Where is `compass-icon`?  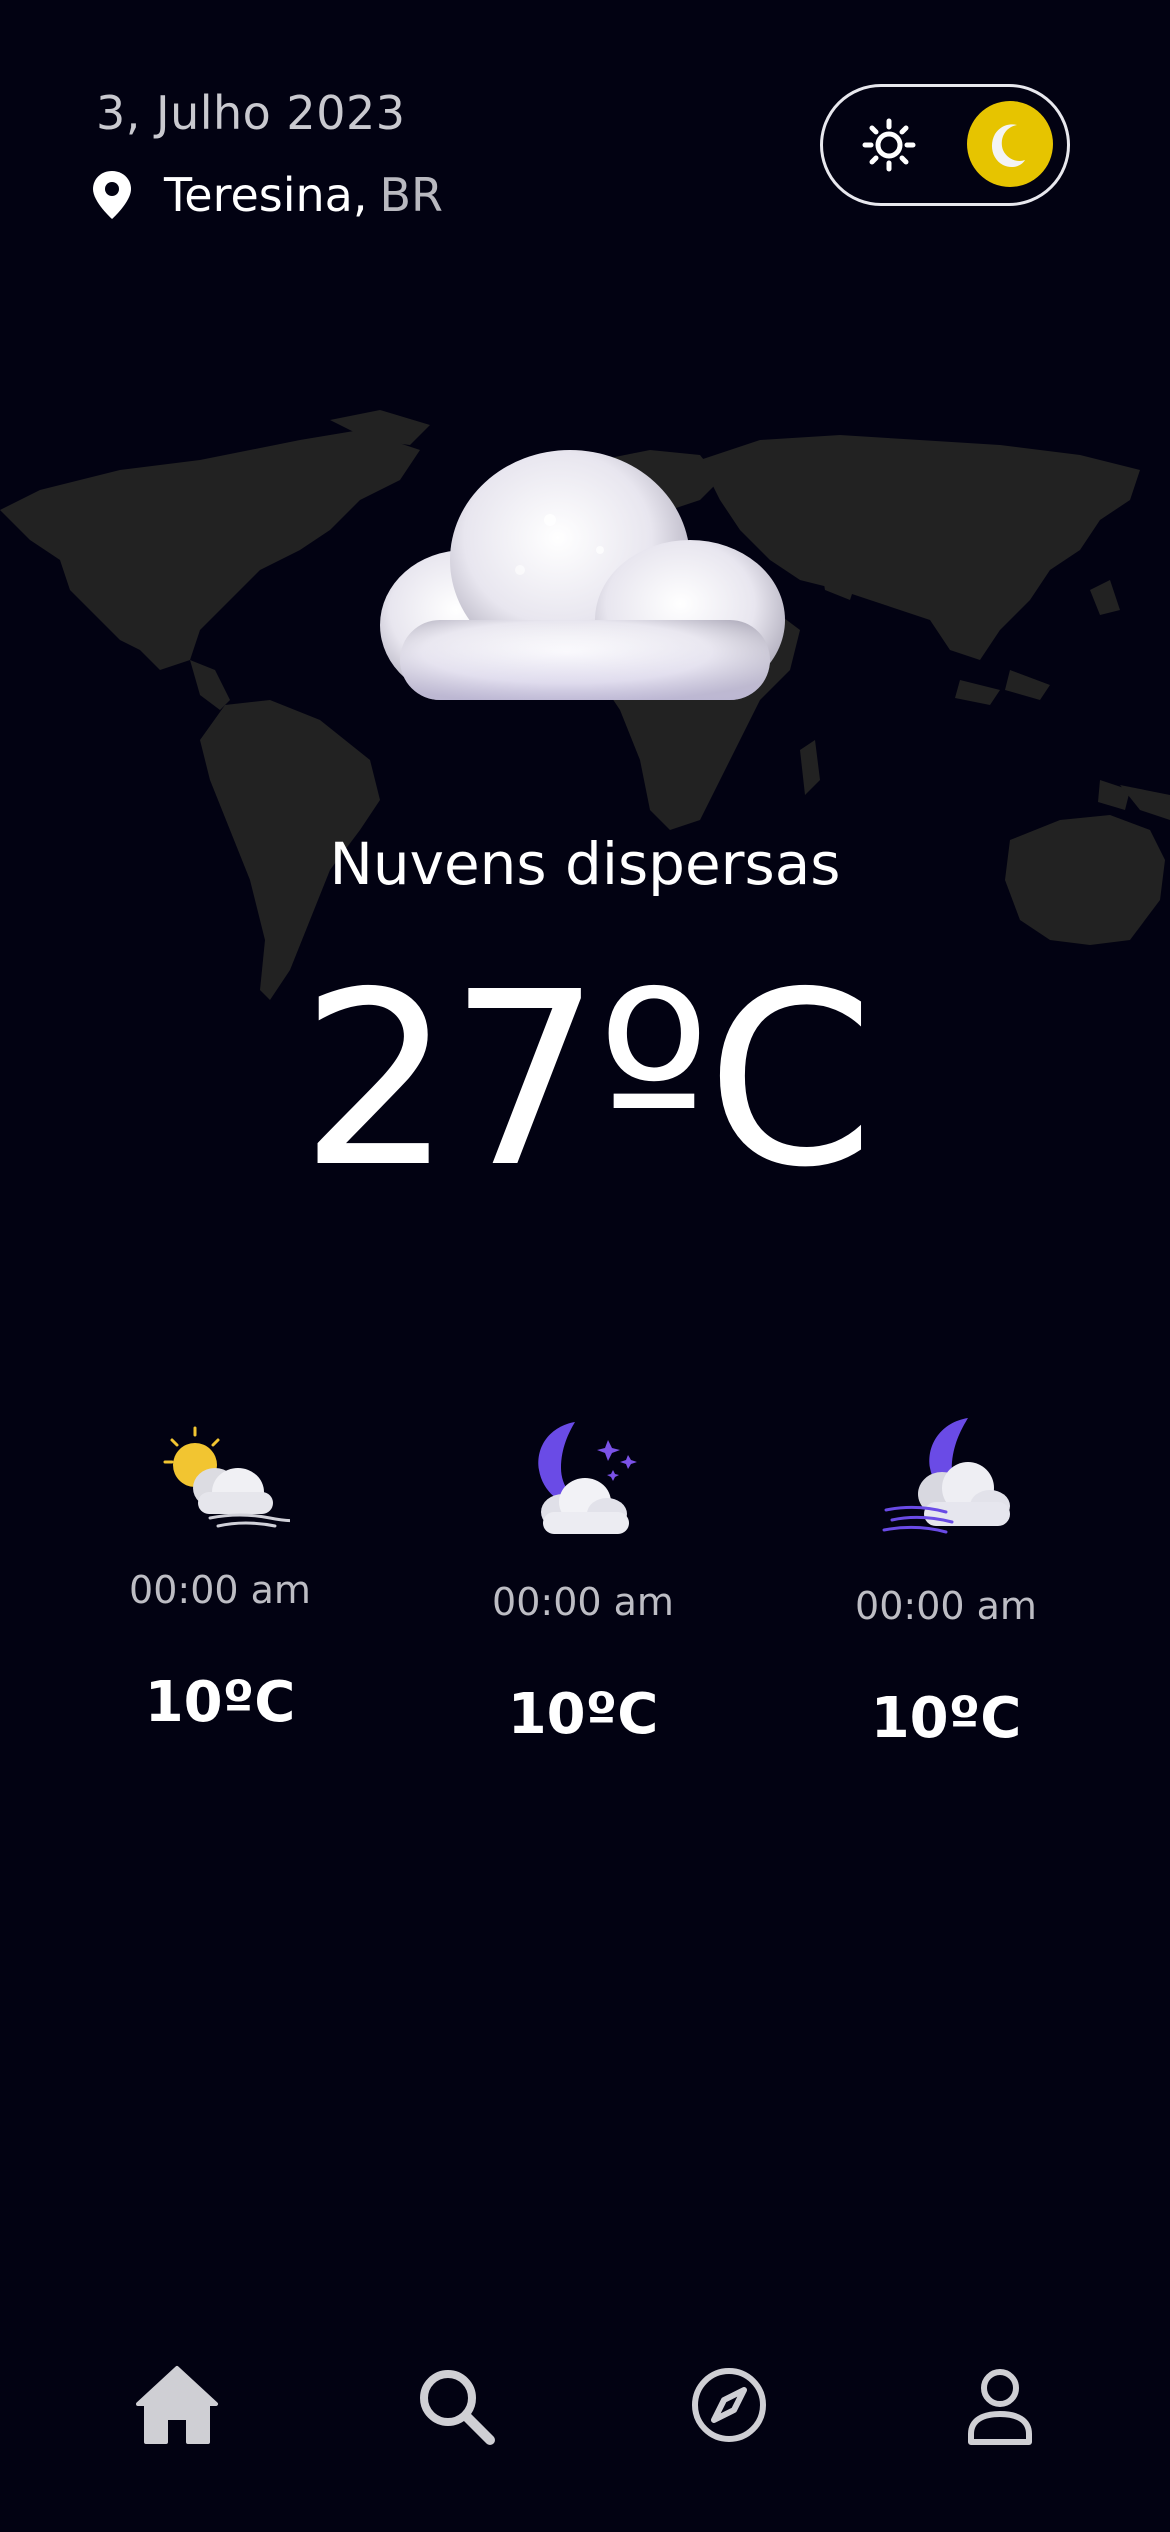 compass-icon is located at coordinates (729, 2405).